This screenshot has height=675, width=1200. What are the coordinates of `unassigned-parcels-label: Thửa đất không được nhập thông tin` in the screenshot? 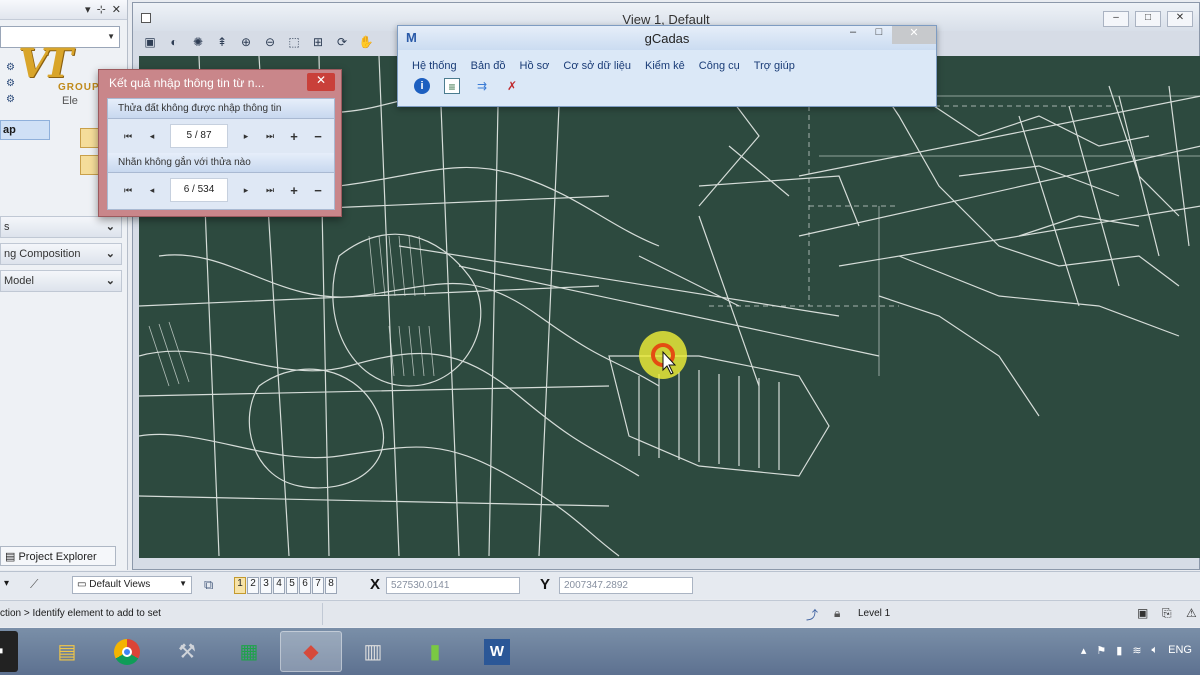 It's located at (221, 109).